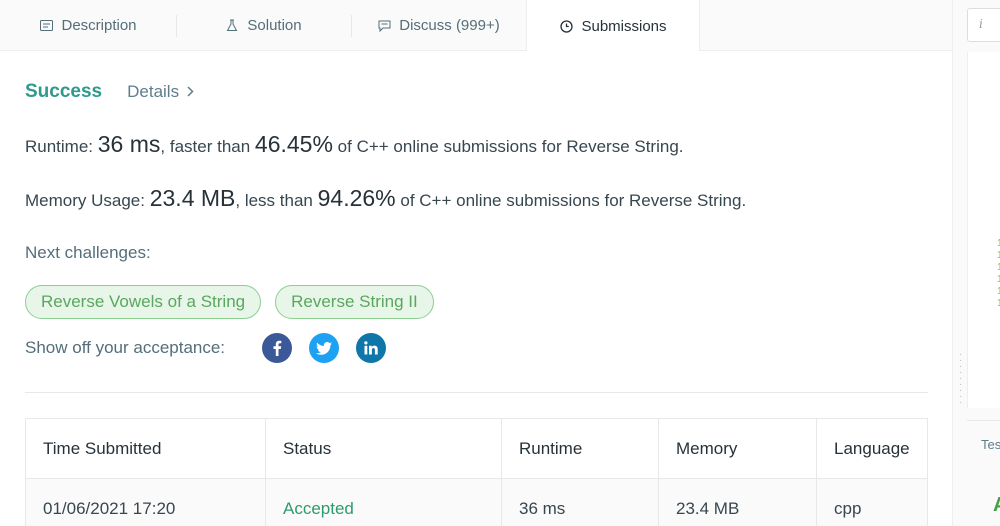 The height and width of the screenshot is (526, 1000). I want to click on panel-divider, so click(983, 420).